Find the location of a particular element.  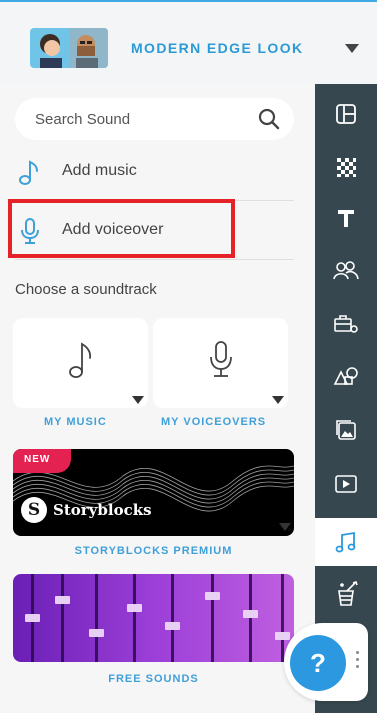

search-sound-input: Search Sound is located at coordinates (154, 119).